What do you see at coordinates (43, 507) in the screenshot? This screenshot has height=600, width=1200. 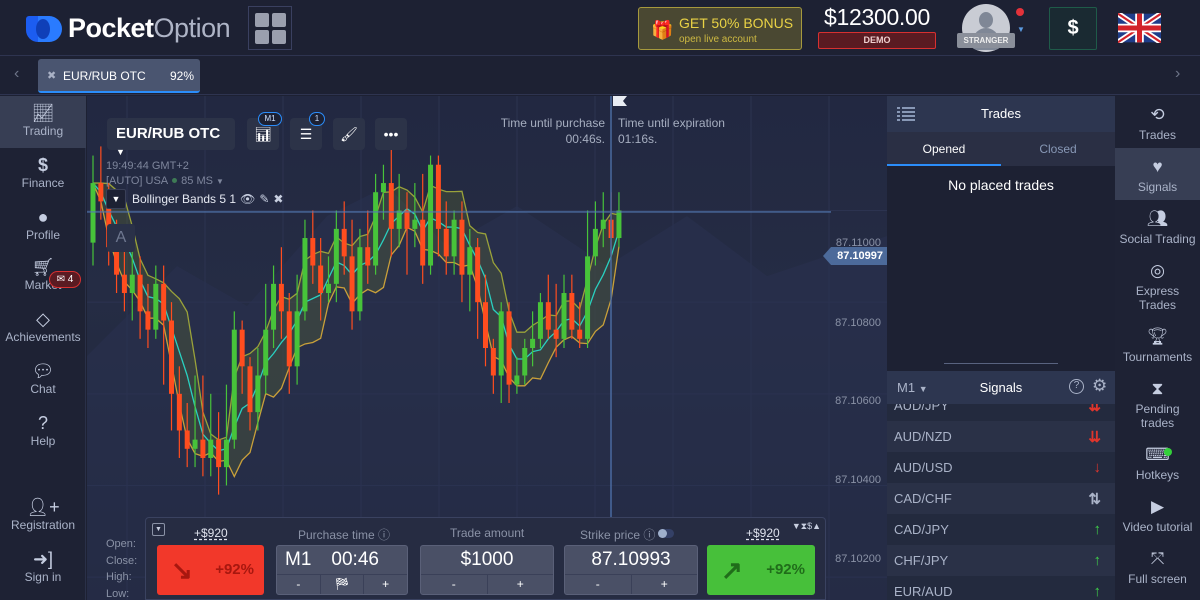 I see `user-plus-icon: 👤︎+` at bounding box center [43, 507].